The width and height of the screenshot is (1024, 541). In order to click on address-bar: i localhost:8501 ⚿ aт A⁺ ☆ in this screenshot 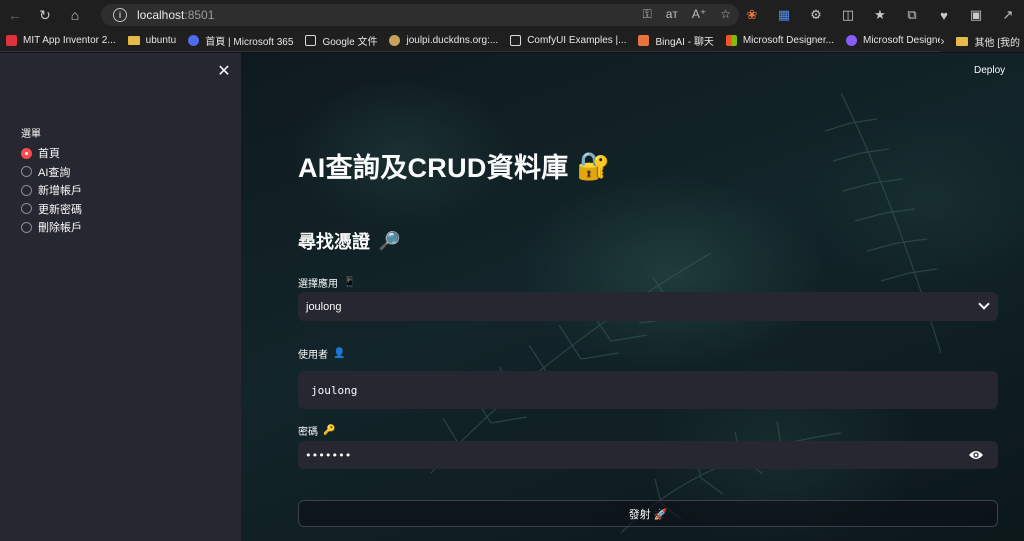, I will do `click(420, 15)`.